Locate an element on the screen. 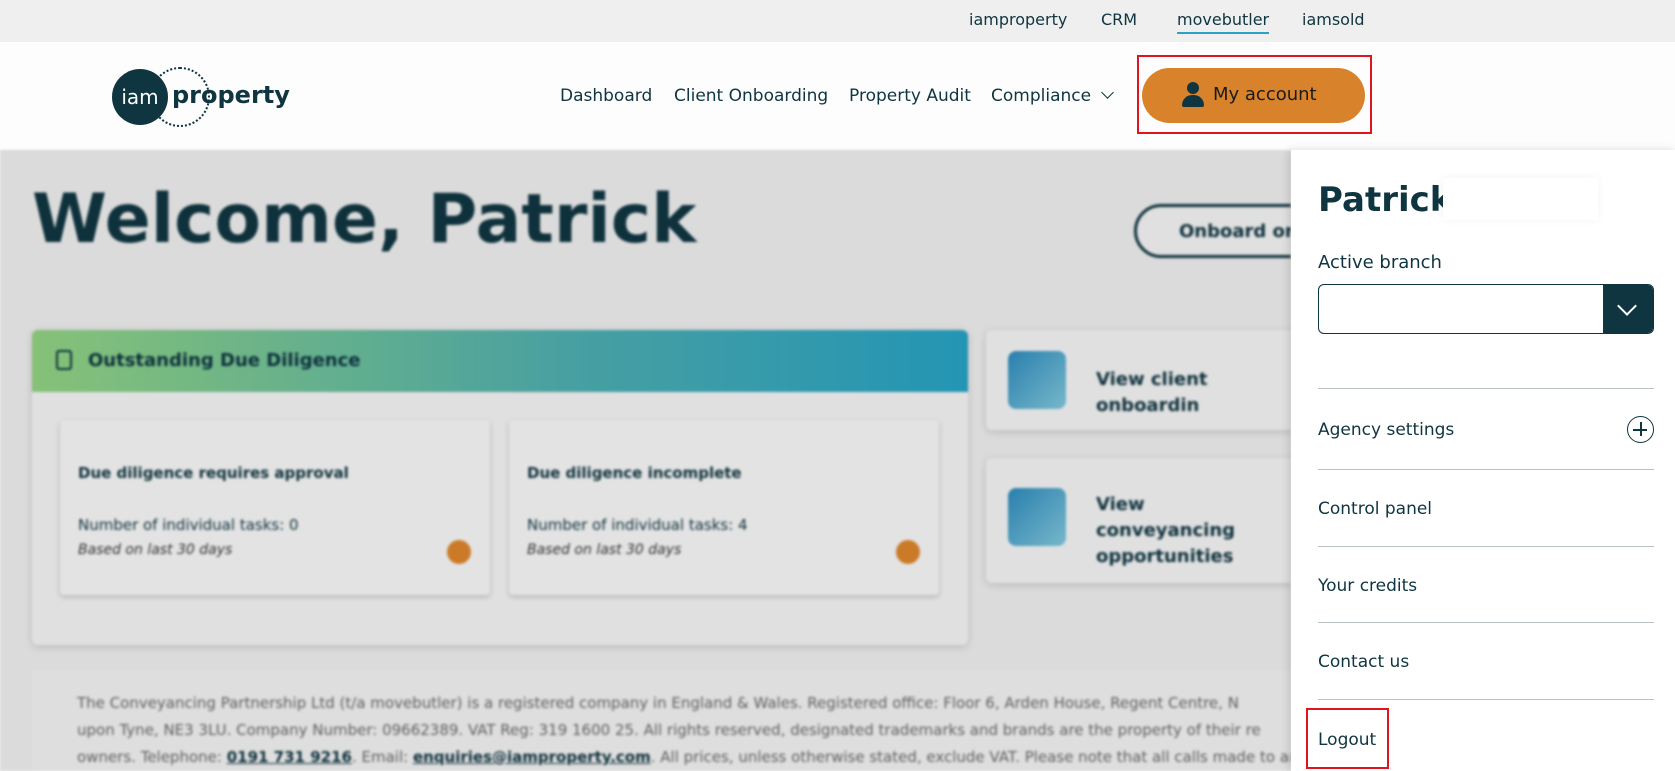  brand-link-iamproperty: iamproperty is located at coordinates (1018, 19).